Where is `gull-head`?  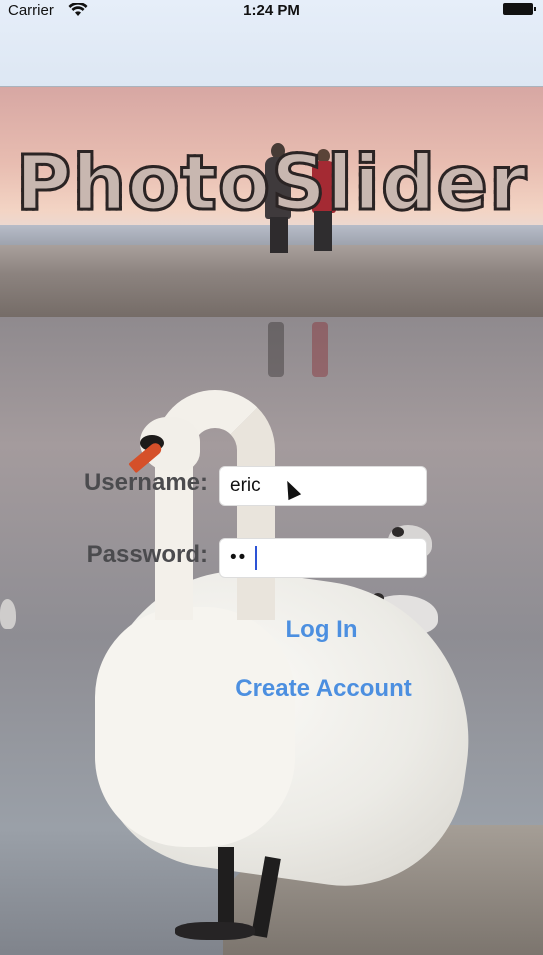 gull-head is located at coordinates (398, 532).